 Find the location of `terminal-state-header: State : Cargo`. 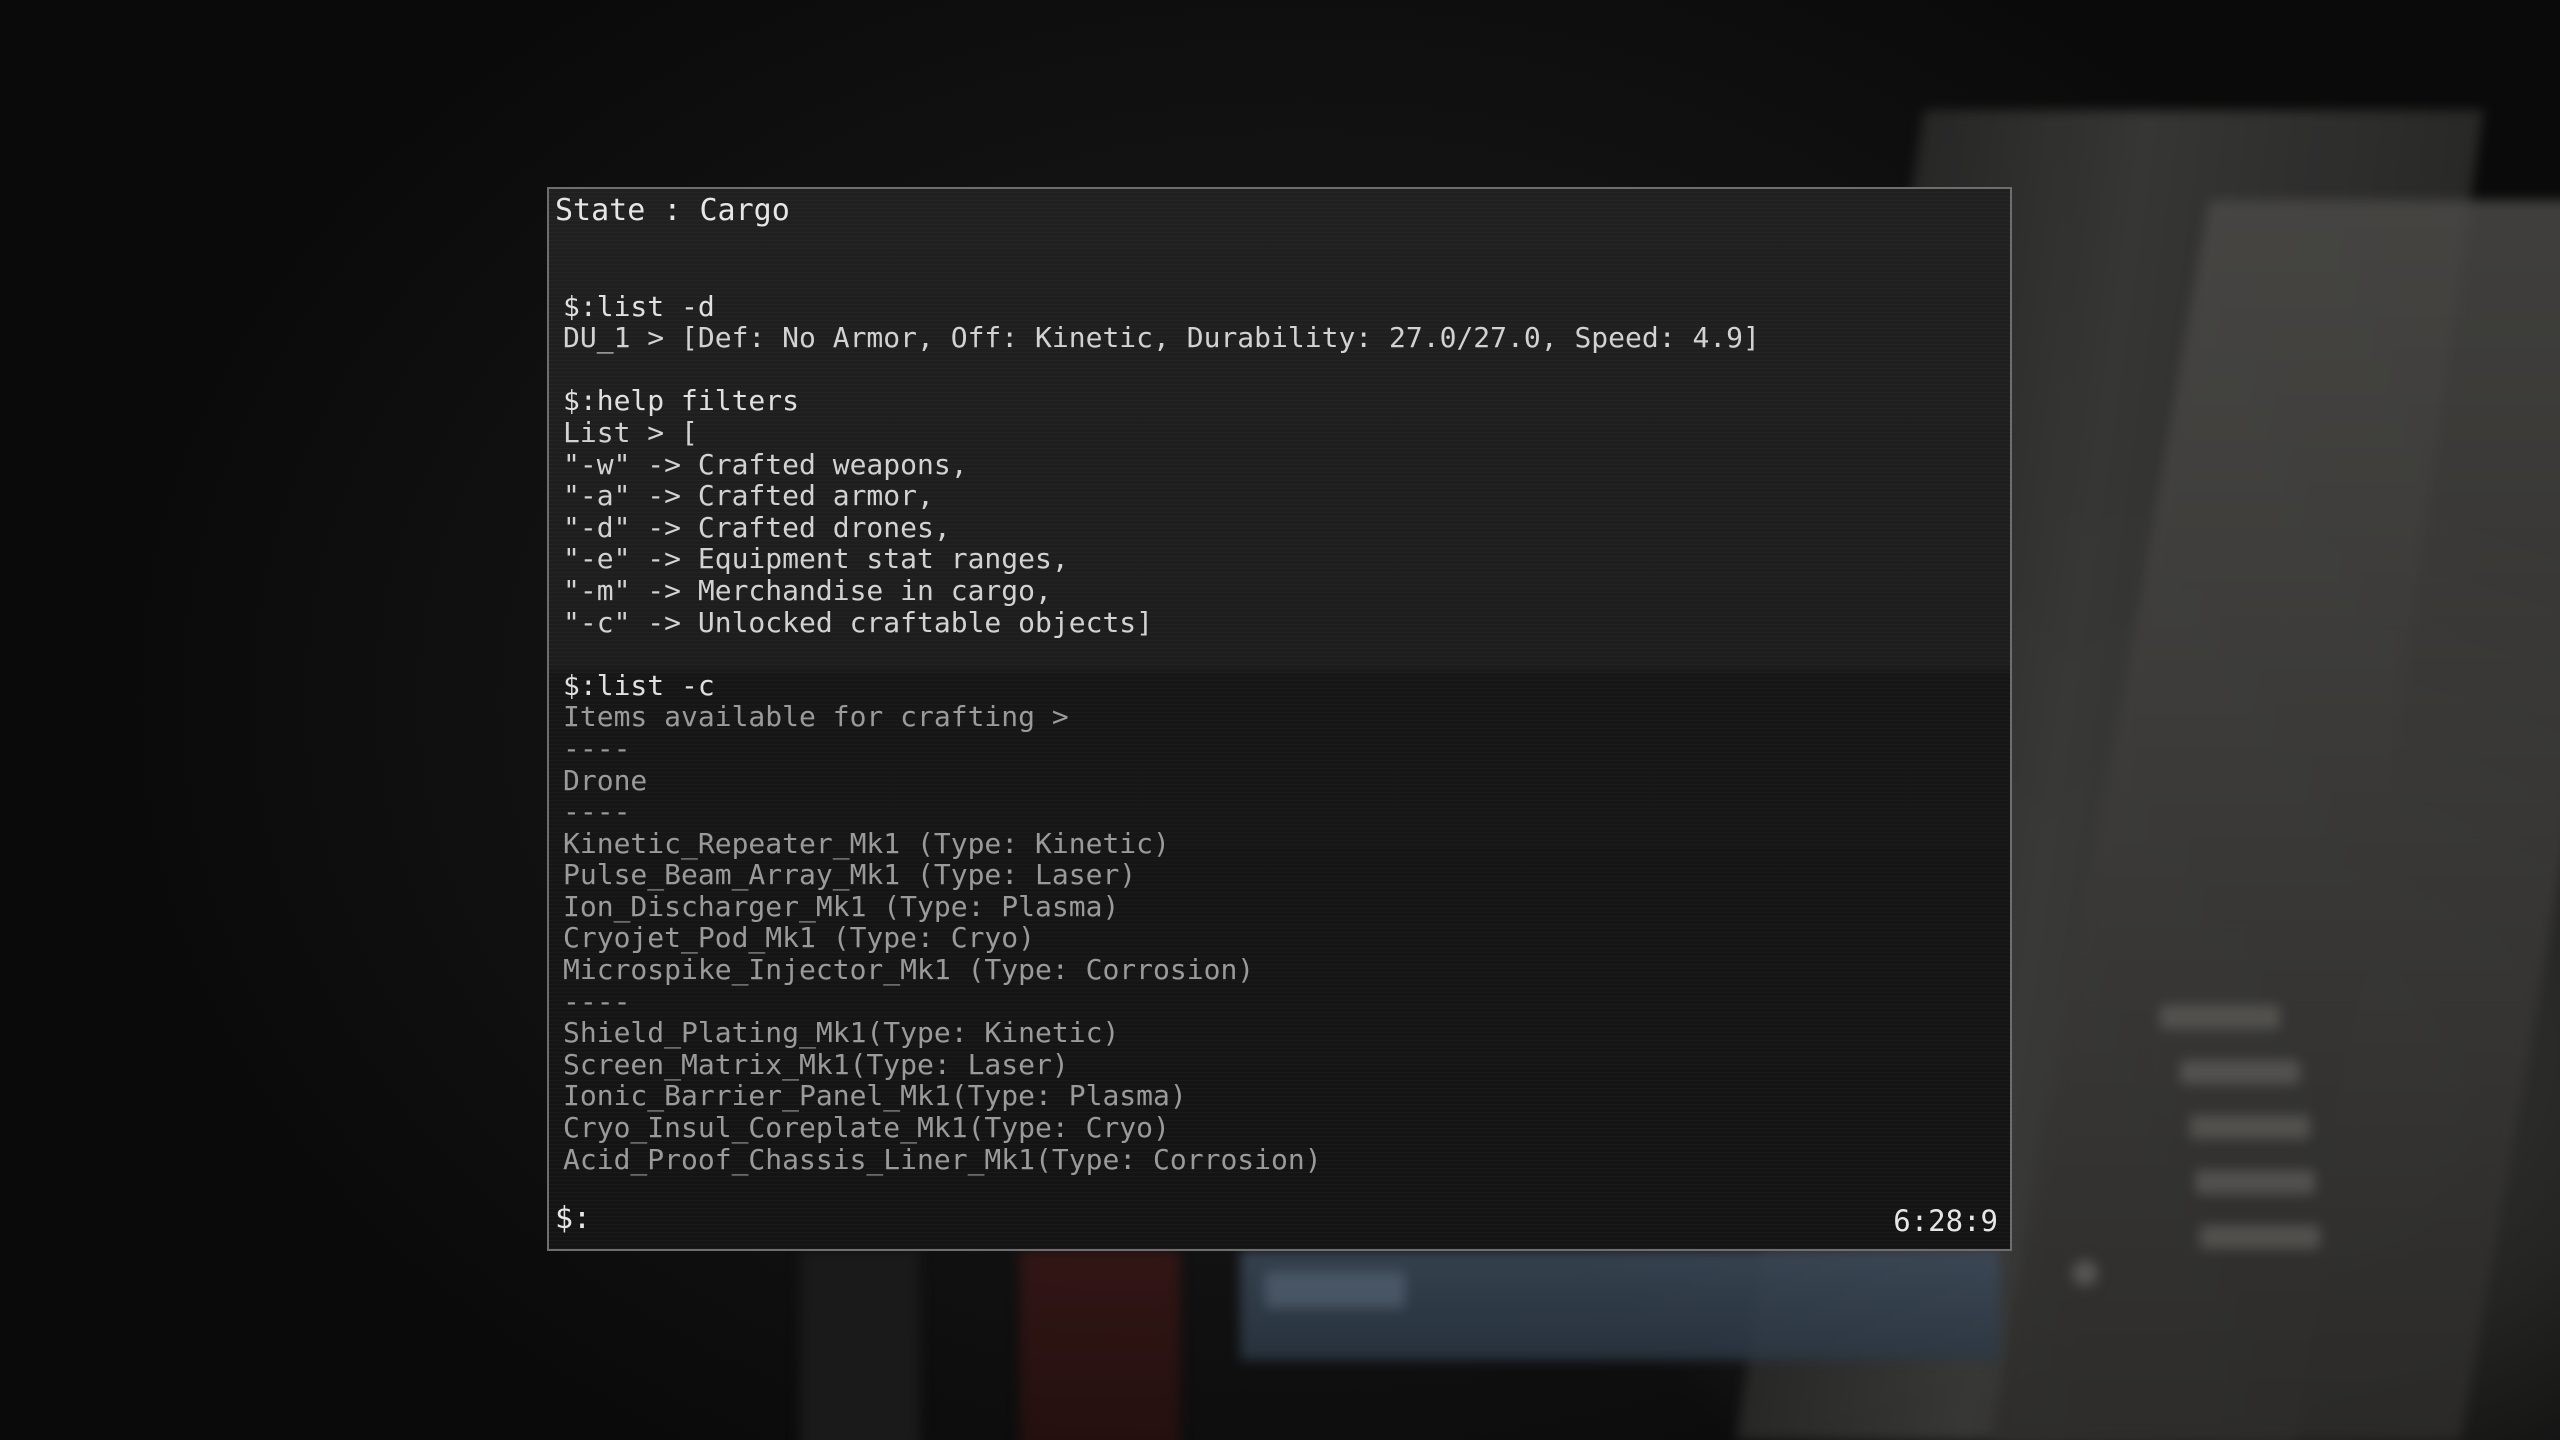

terminal-state-header: State : Cargo is located at coordinates (672, 210).